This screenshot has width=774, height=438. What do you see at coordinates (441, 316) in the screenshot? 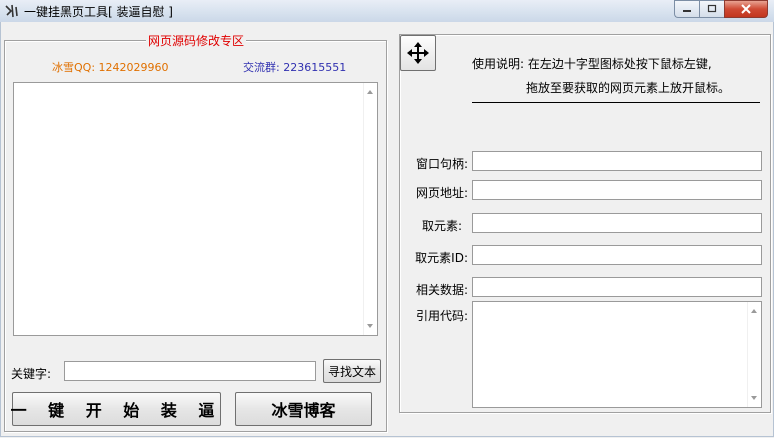
I see `reference-code-label: 引用代码:` at bounding box center [441, 316].